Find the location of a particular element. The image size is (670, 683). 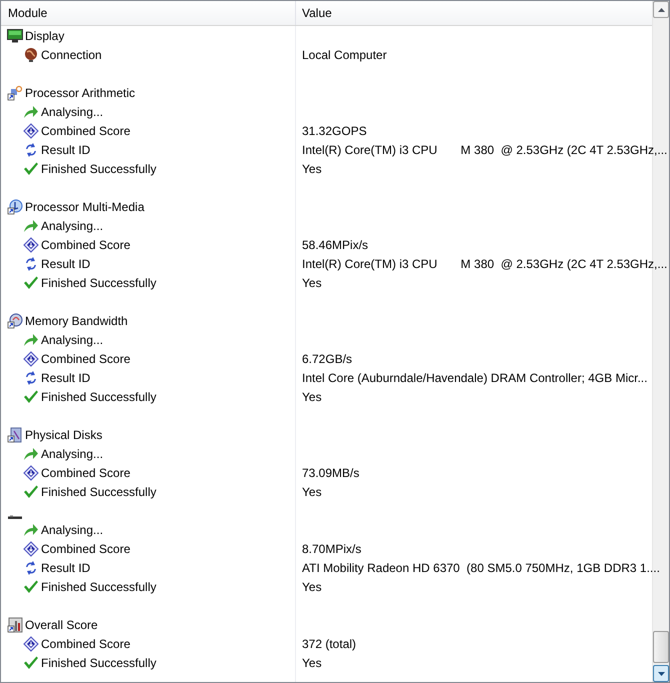

down-arrow-icon is located at coordinates (661, 674).